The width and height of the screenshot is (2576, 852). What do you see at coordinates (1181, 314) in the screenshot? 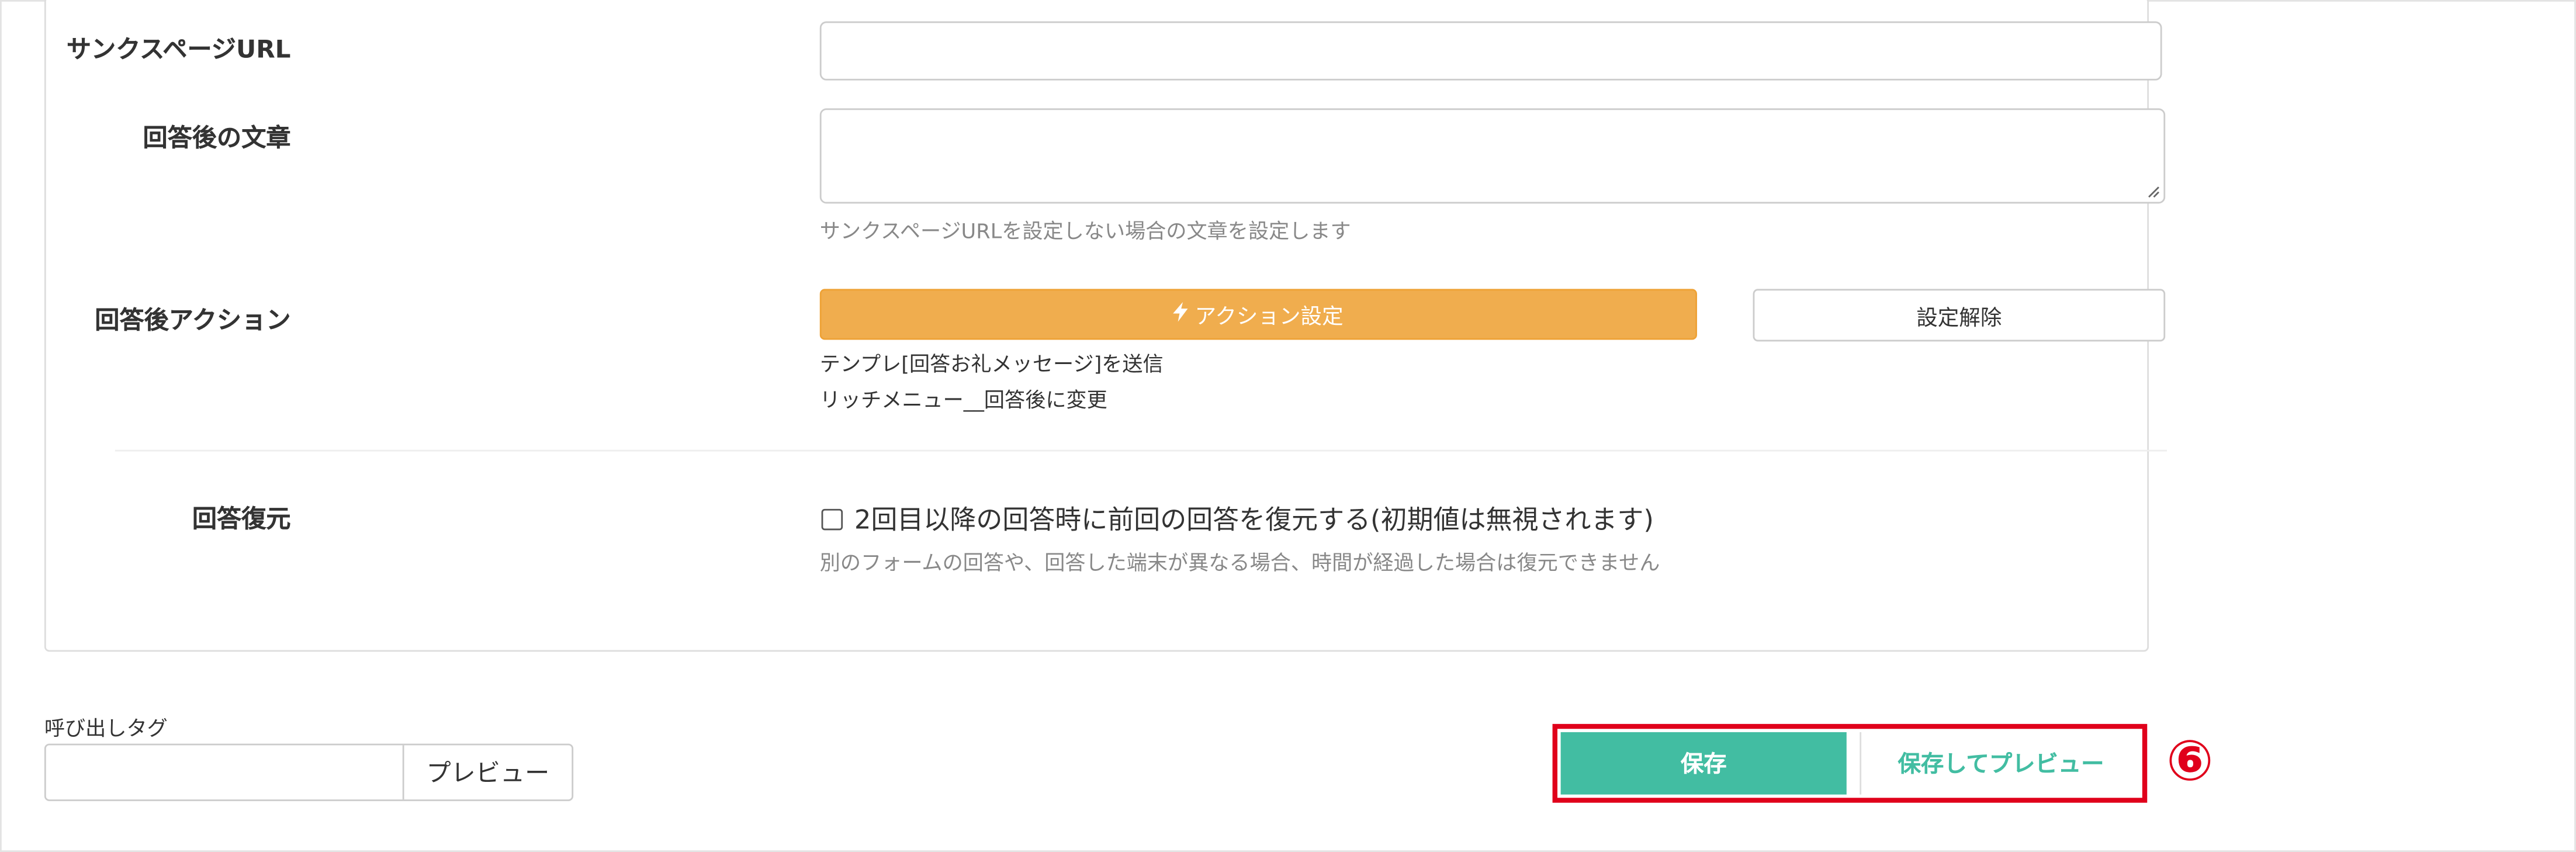
I see `lightning-bolt-icon` at bounding box center [1181, 314].